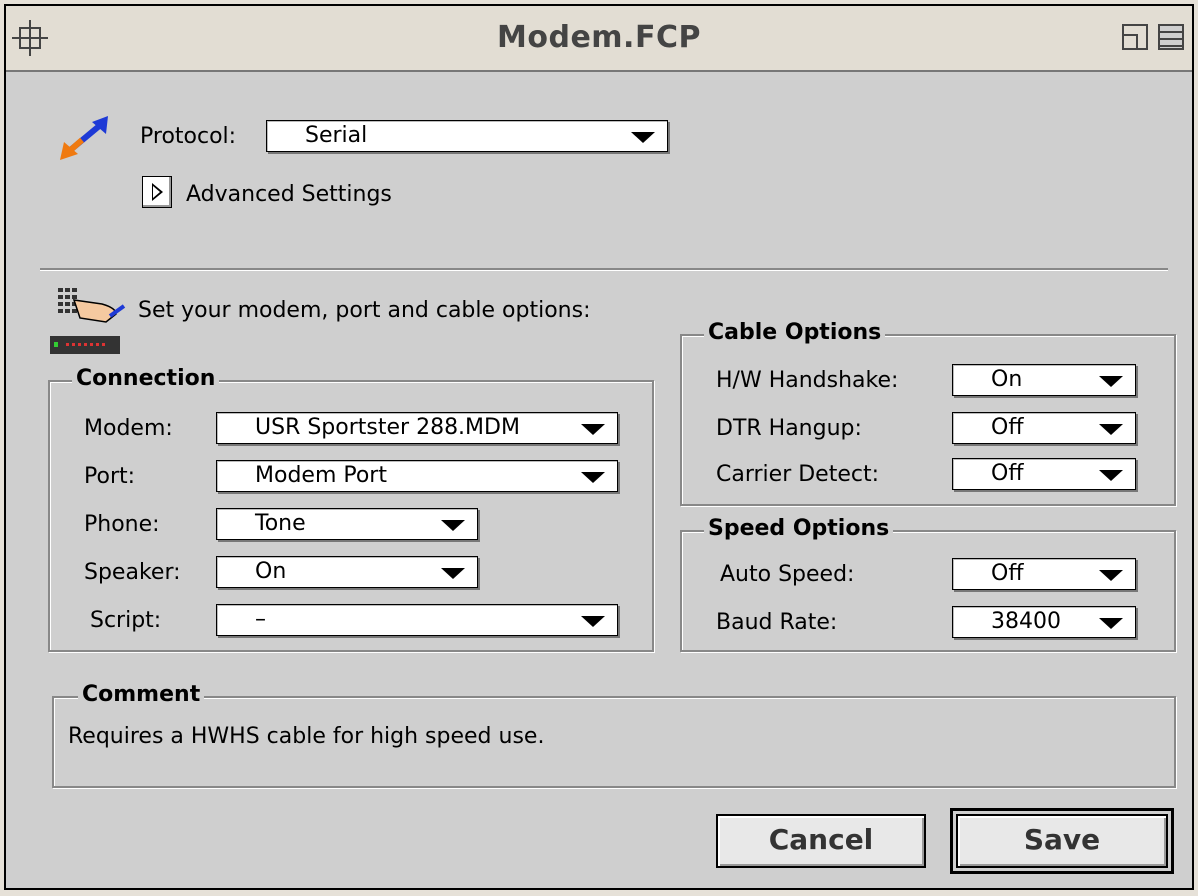  I want to click on port-value: Modem Port, so click(321, 475).